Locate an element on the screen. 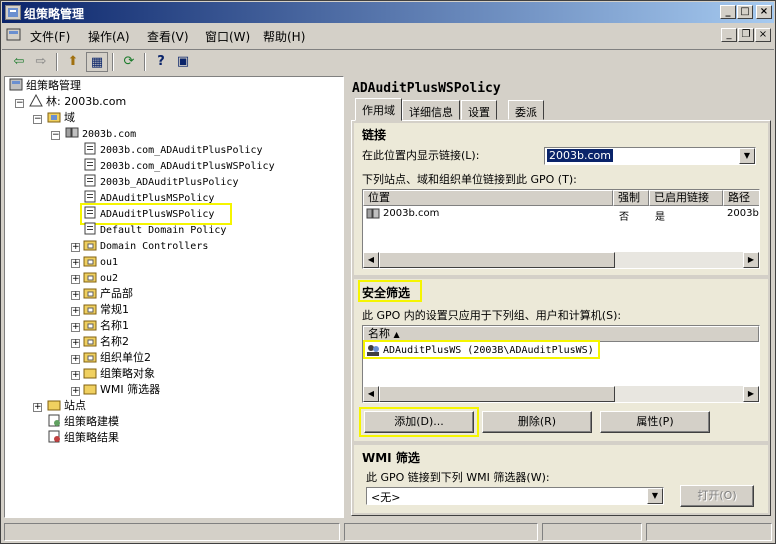 The height and width of the screenshot is (544, 776). wmi-filter-dropdown: <无> ▼ is located at coordinates (515, 496).